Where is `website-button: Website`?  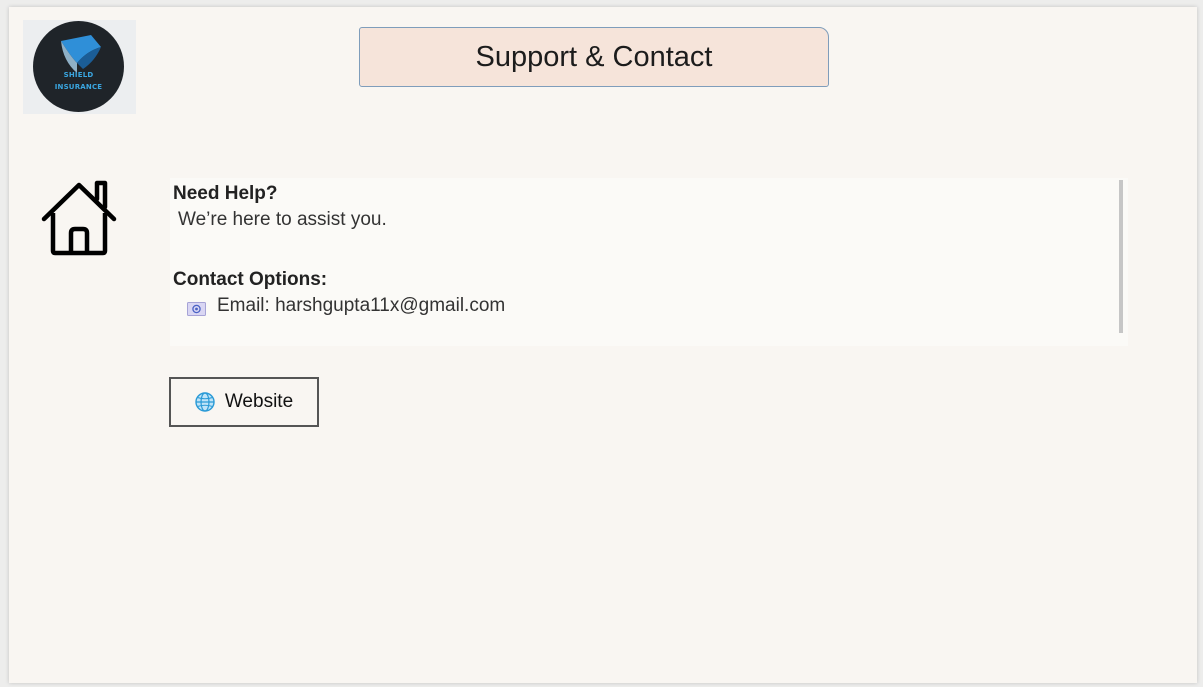
website-button: Website is located at coordinates (244, 402).